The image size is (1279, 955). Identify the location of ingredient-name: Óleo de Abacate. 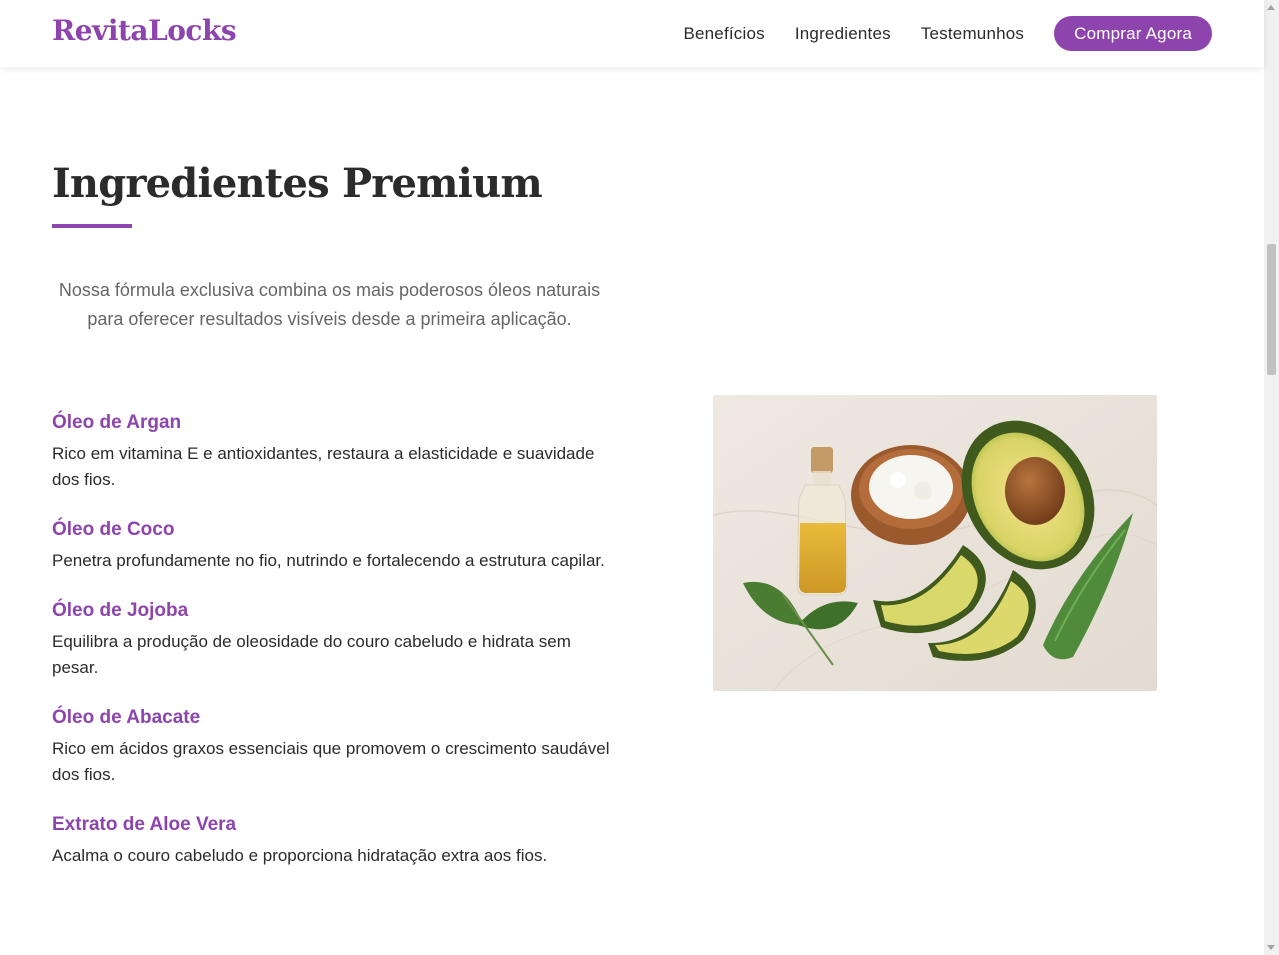
(126, 717).